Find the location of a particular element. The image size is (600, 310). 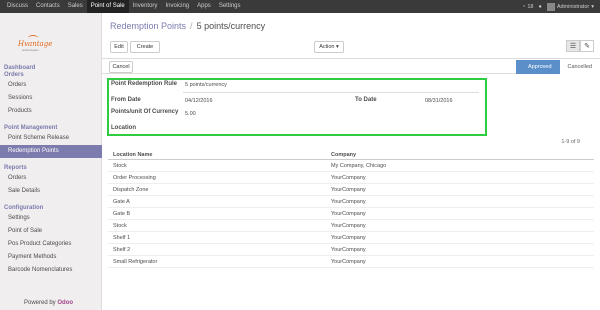

from-date-value: 04/12/2016 is located at coordinates (199, 101).